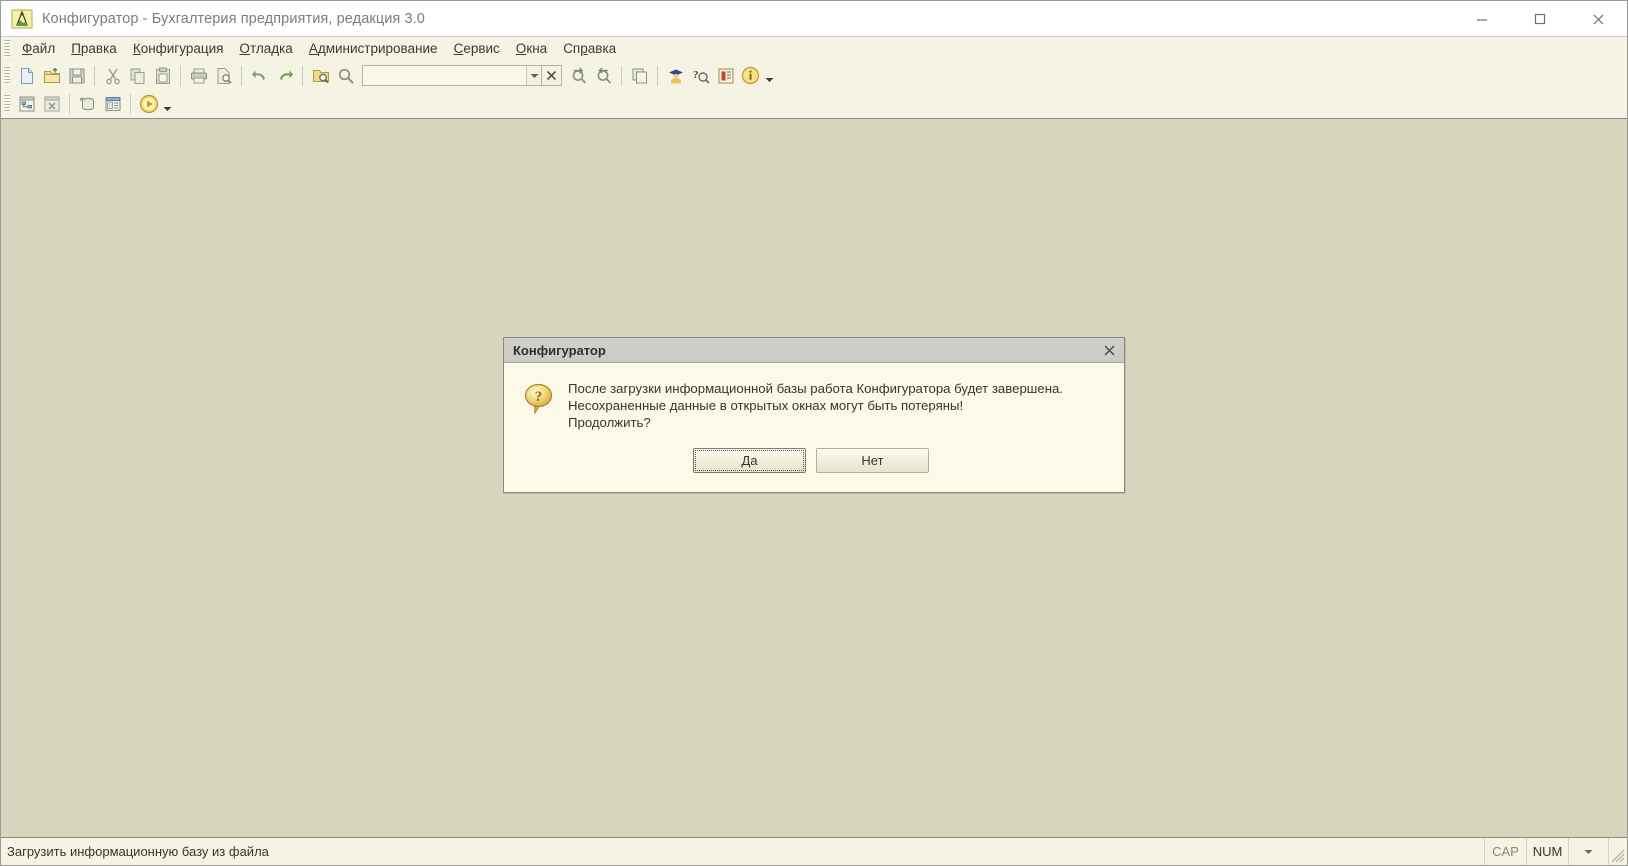  Describe the element at coordinates (148, 104) in the screenshot. I see `start-debug-icon` at that location.